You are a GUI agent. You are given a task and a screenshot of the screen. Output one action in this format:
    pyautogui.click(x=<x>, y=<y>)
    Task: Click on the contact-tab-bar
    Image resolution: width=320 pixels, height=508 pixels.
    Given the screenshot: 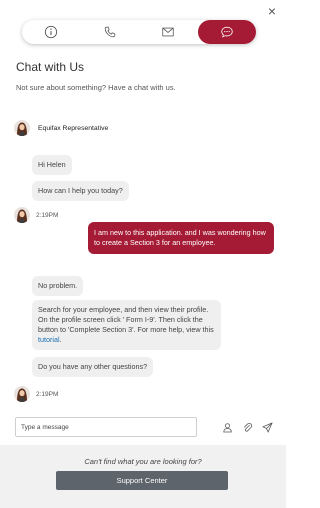 What is the action you would take?
    pyautogui.click(x=139, y=32)
    